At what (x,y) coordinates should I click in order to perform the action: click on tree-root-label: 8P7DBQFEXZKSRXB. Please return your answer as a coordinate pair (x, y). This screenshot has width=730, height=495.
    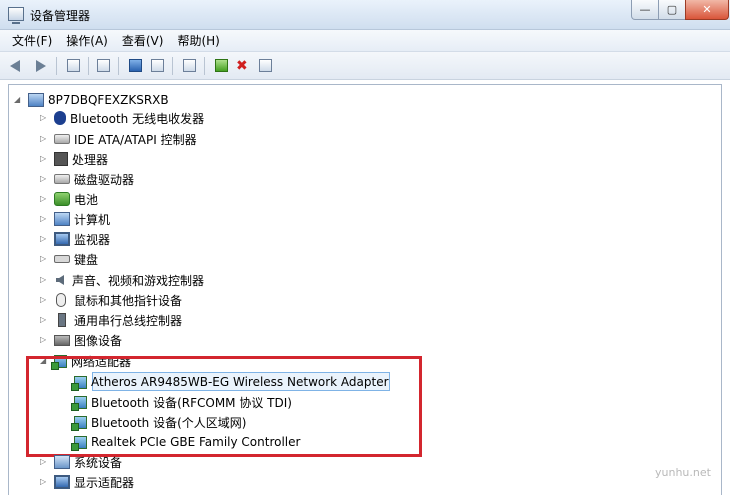
    Looking at the image, I should click on (108, 100).